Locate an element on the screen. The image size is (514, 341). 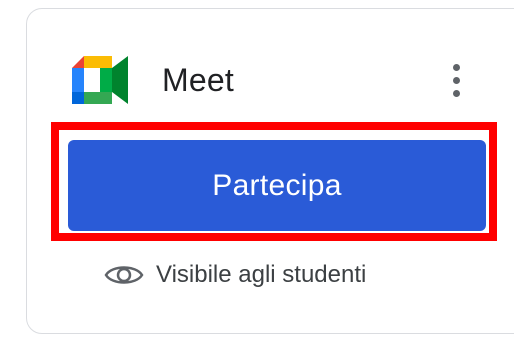
card-header: Meet is located at coordinates (280, 80).